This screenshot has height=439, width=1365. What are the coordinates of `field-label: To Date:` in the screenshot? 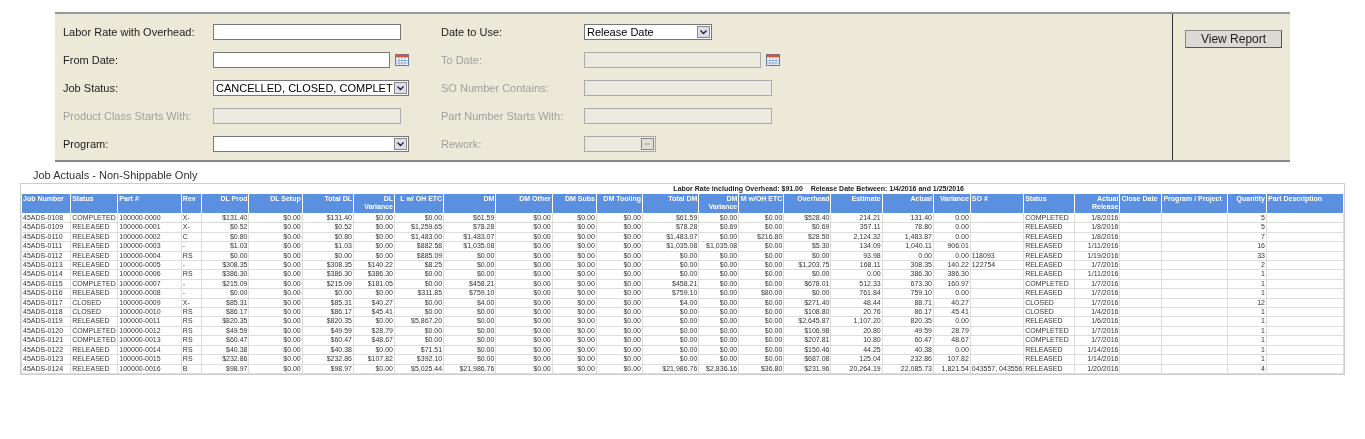 It's located at (461, 60).